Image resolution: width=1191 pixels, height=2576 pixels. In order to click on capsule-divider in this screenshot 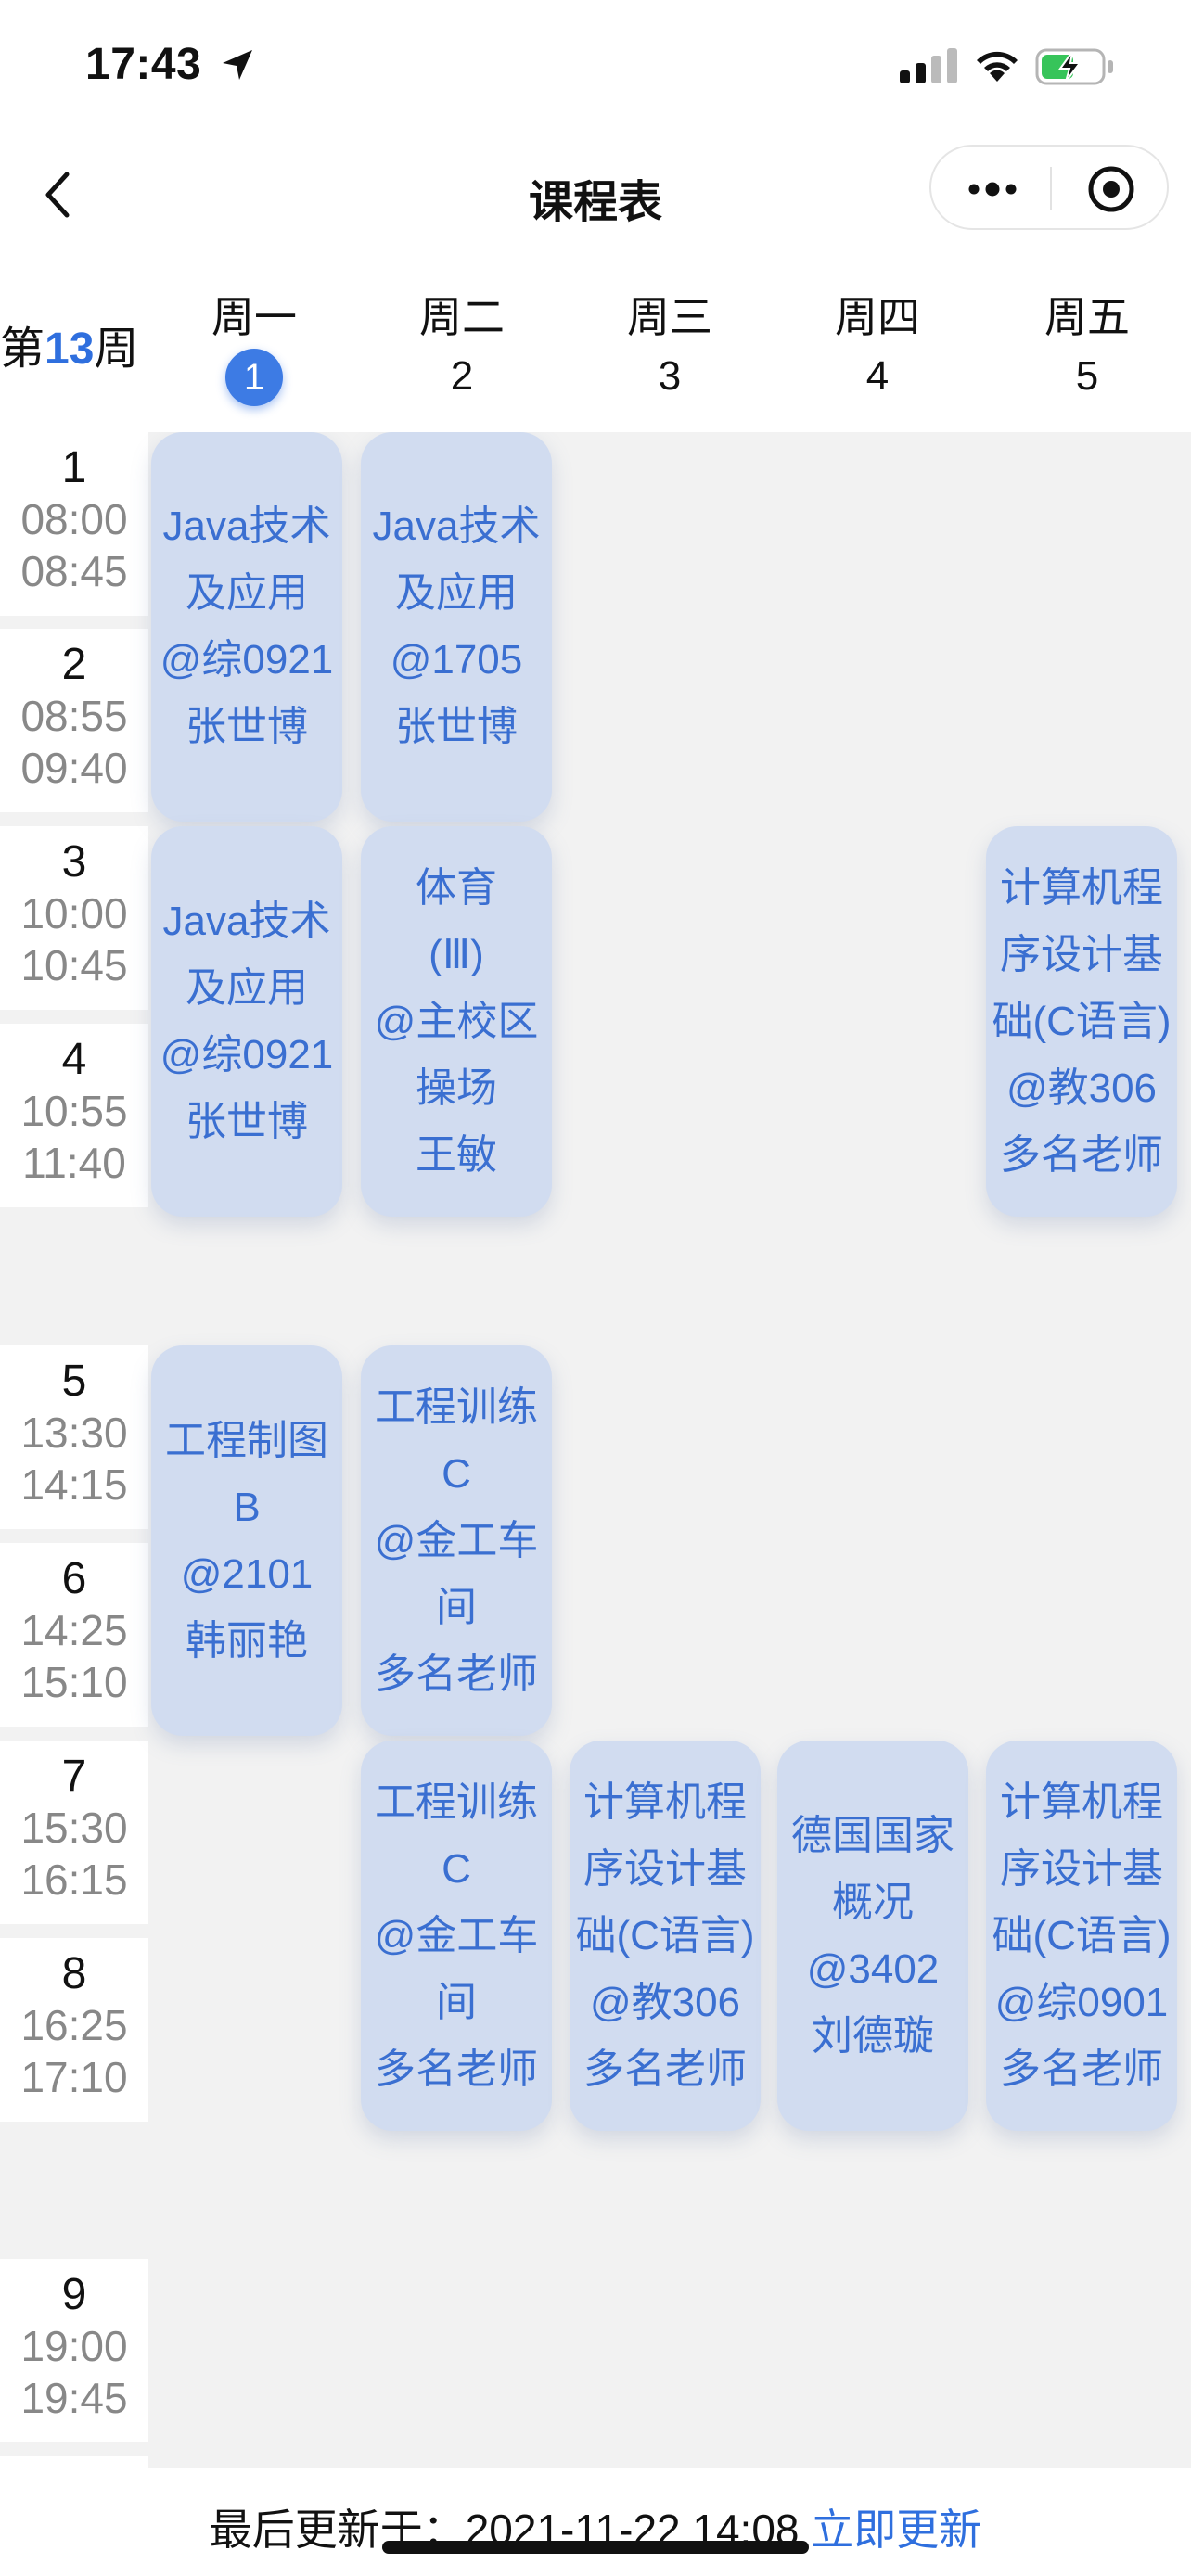, I will do `click(1051, 188)`.